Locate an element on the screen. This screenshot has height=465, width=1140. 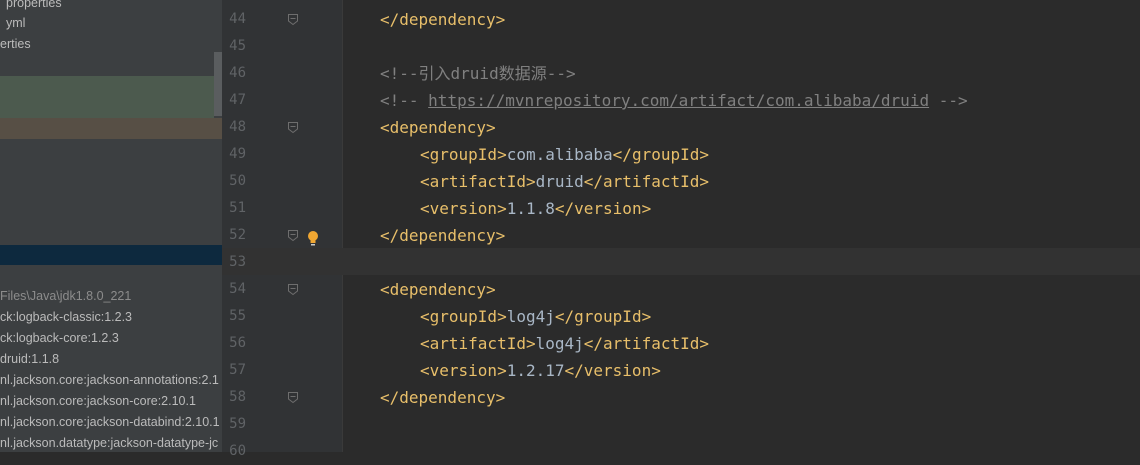
line-number-57: 57 is located at coordinates (237, 370).